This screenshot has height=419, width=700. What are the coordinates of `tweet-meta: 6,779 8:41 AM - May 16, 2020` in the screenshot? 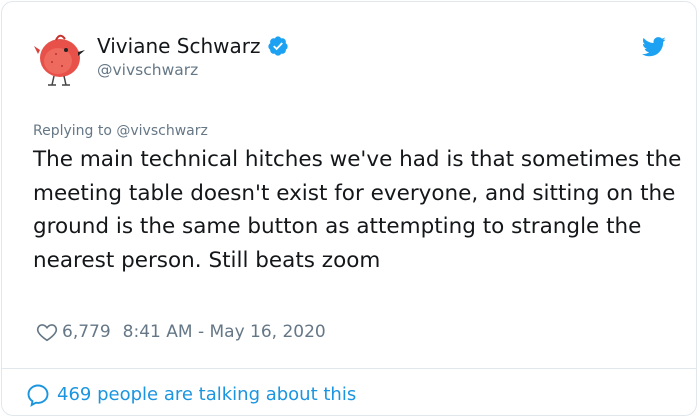 It's located at (181, 332).